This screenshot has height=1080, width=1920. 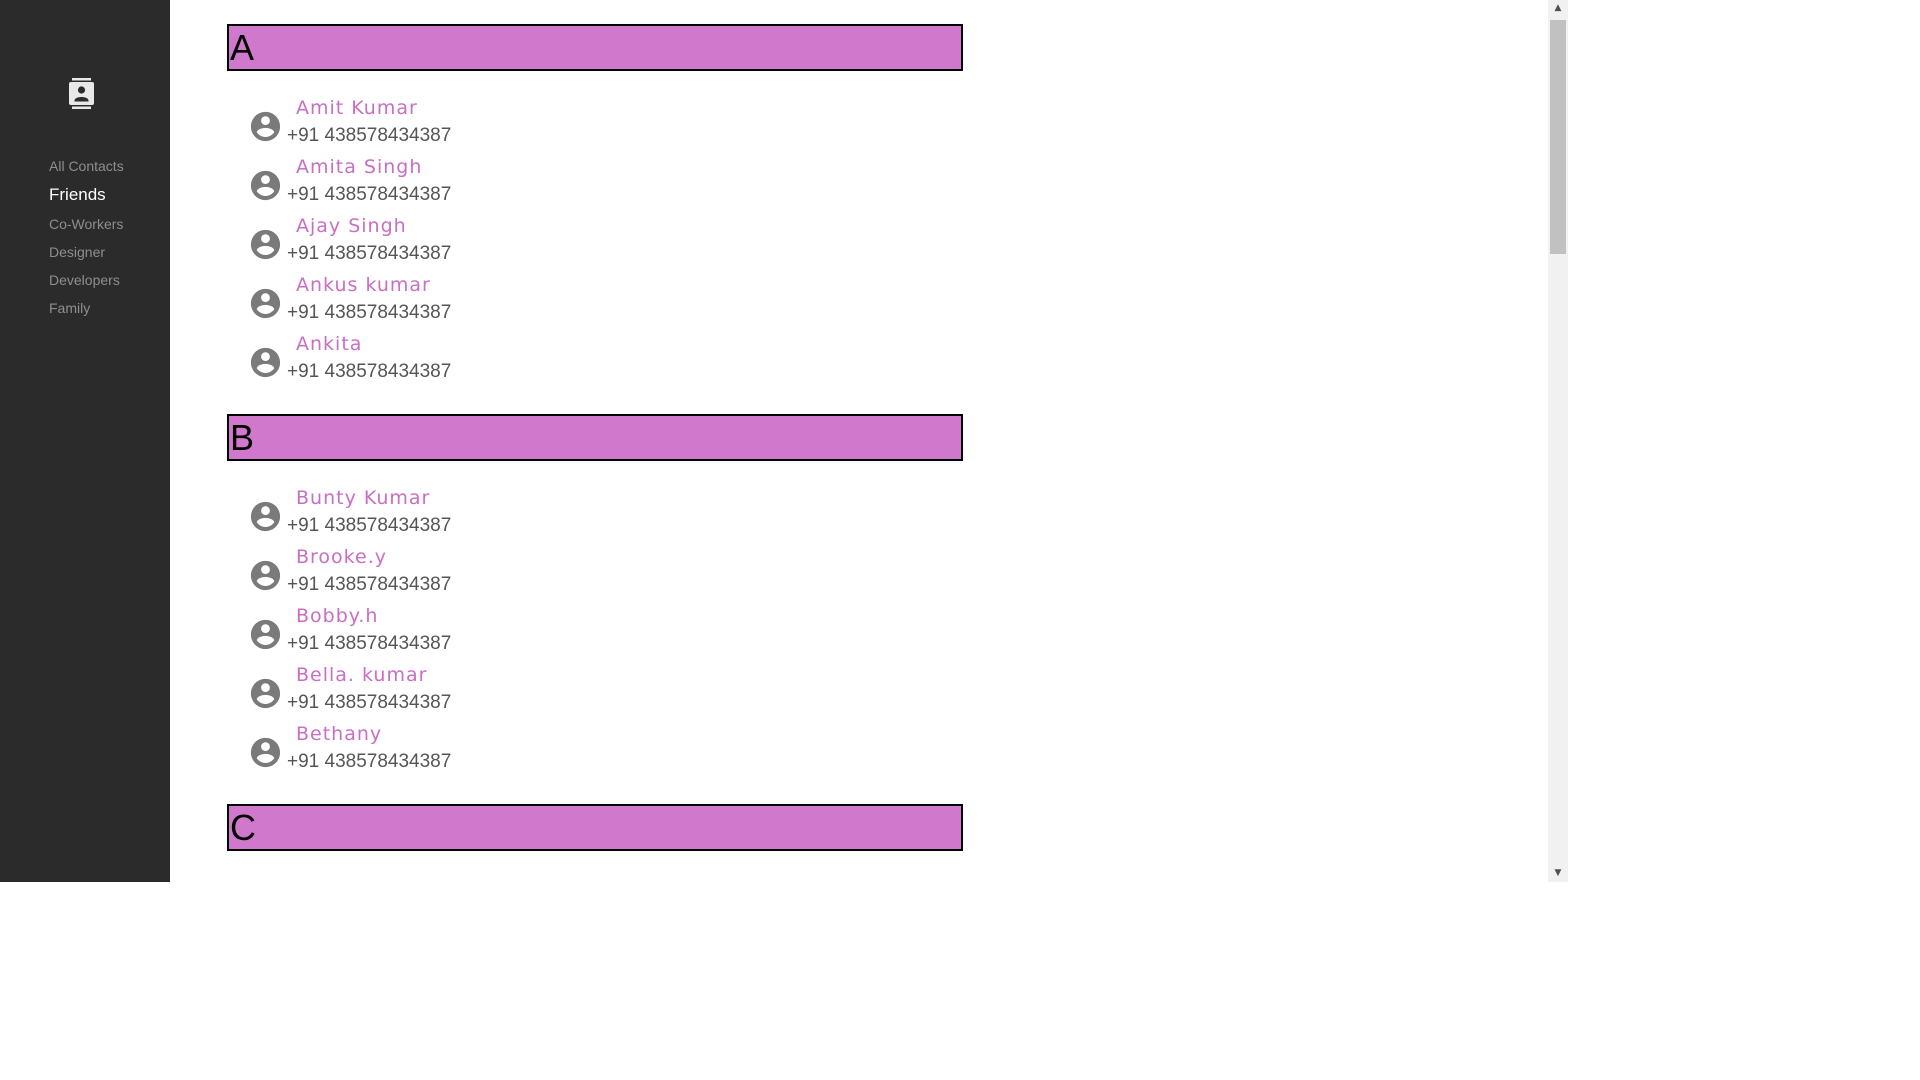 I want to click on contact-item: Bobby.h +91 438578434387, so click(x=448, y=634).